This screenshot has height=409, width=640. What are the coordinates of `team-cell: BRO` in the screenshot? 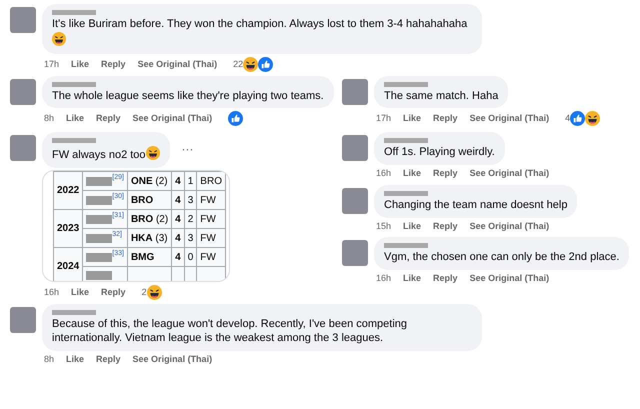 It's located at (149, 200).